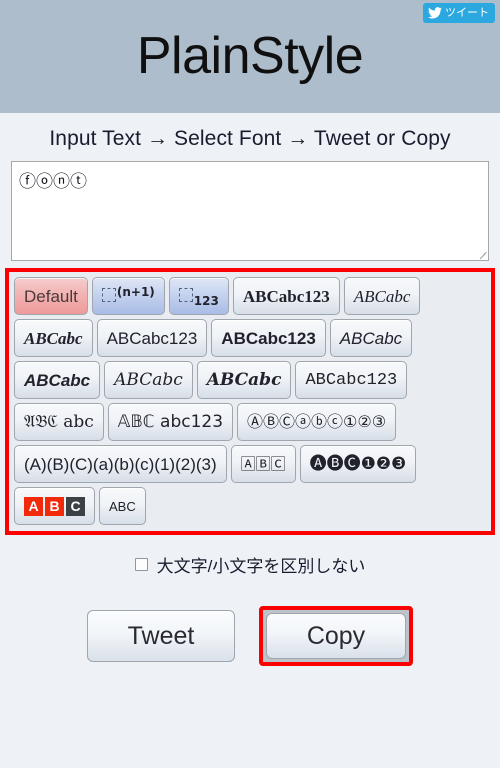 This screenshot has height=768, width=500. What do you see at coordinates (53, 181) in the screenshot?
I see `text-input-value: ⓕⓞⓝⓣ` at bounding box center [53, 181].